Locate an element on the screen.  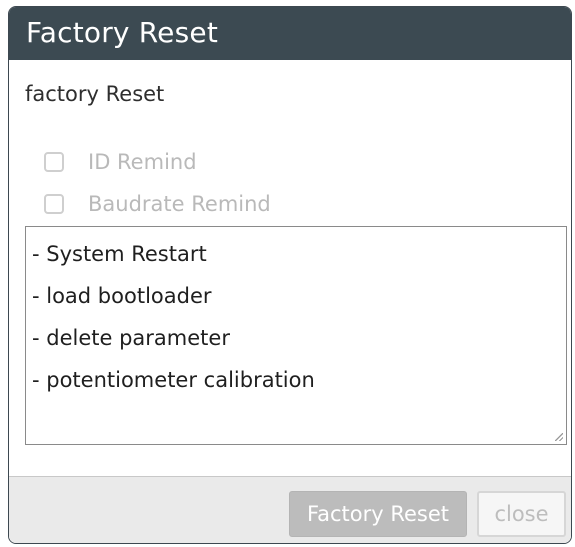
id-remind-option: ID Remind is located at coordinates (120, 162).